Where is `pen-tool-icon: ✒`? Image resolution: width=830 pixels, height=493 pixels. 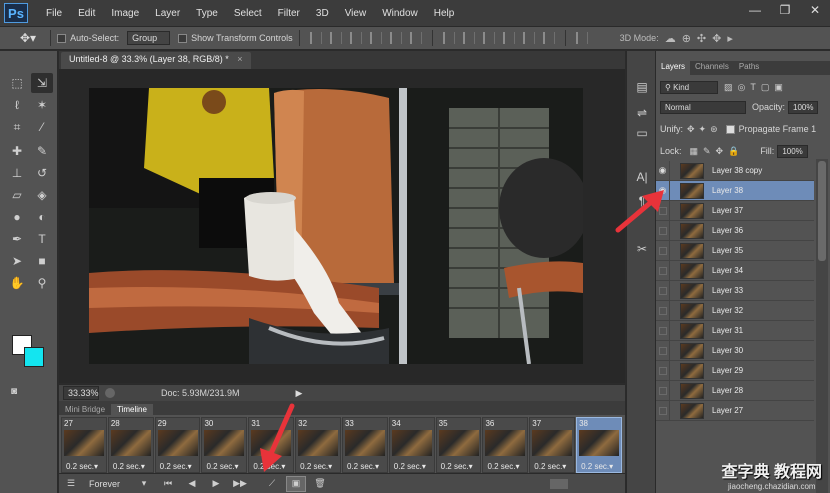
pen-tool-icon: ✒ is located at coordinates (17, 239).